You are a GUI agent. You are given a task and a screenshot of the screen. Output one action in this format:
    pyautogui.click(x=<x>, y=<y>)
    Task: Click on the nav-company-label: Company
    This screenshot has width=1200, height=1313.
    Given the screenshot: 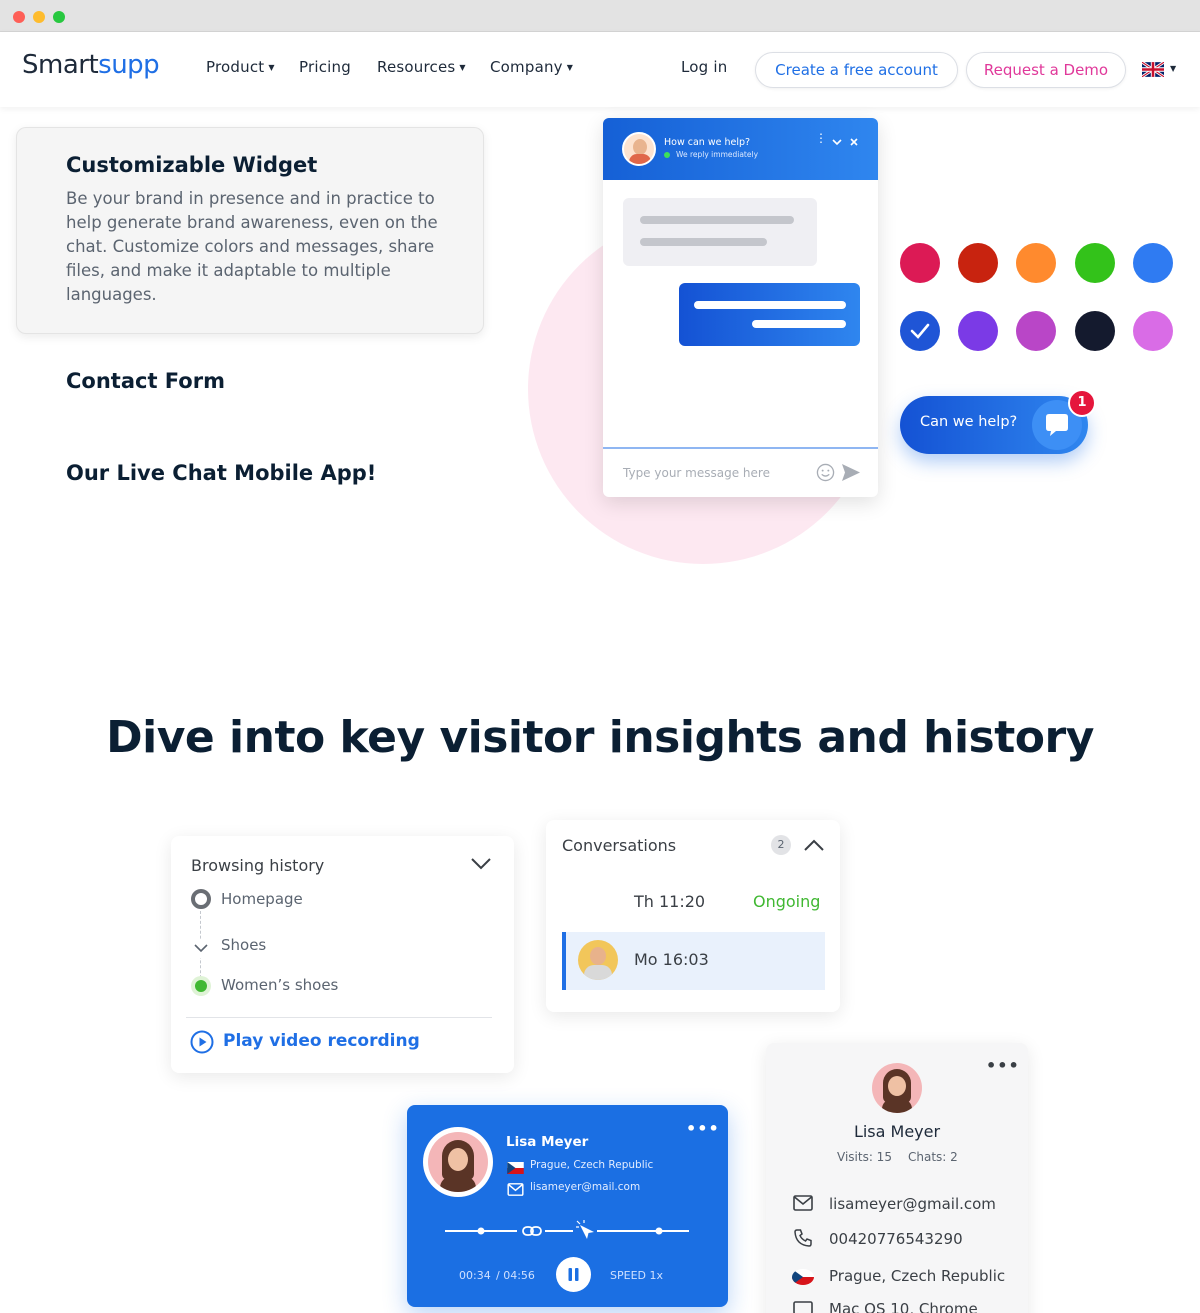 What is the action you would take?
    pyautogui.click(x=526, y=67)
    